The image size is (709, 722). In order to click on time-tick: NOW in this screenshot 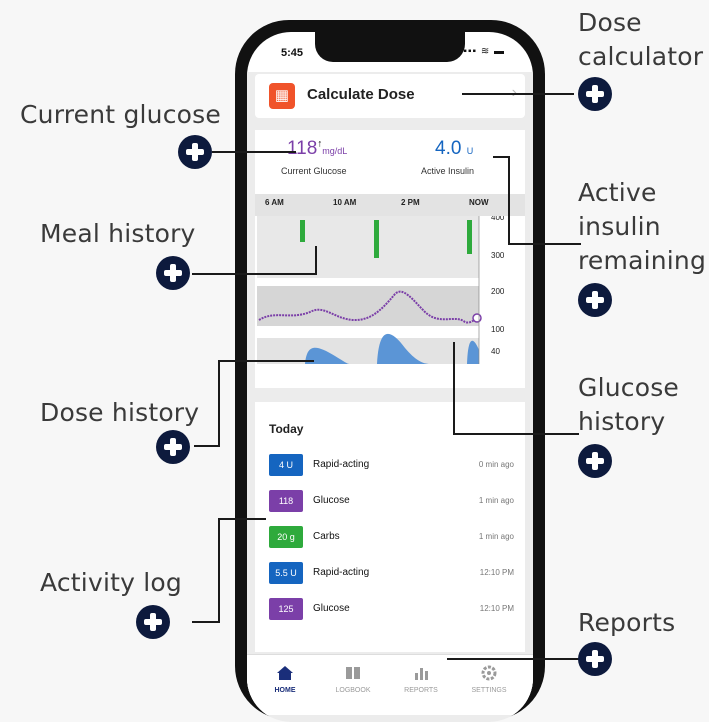, I will do `click(479, 202)`.